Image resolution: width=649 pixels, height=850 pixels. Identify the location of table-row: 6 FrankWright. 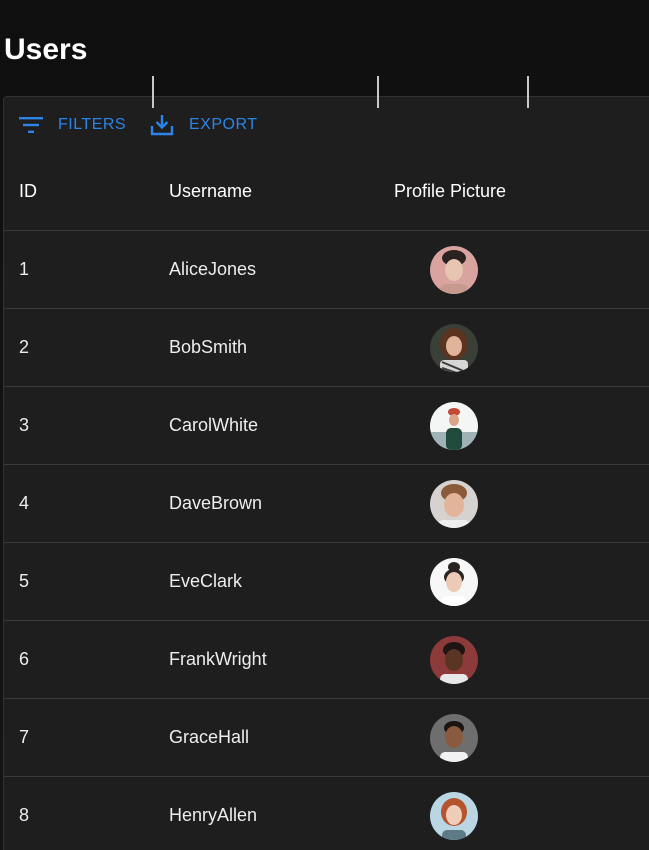
(326, 660).